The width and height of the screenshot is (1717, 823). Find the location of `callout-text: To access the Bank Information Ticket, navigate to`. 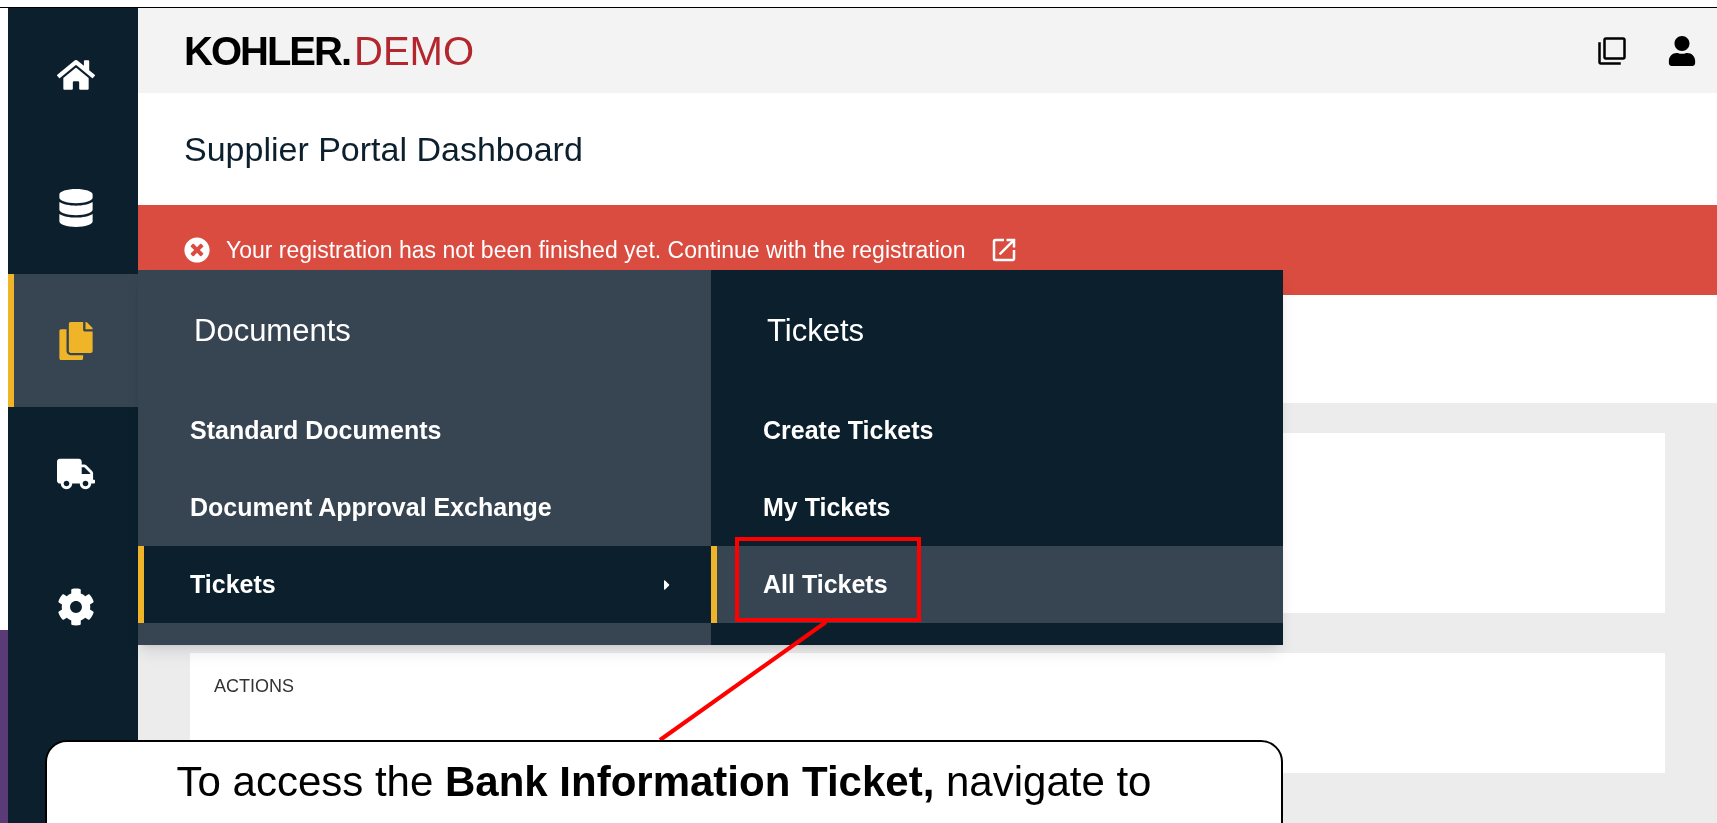

callout-text: To access the Bank Information Ticket, navigate to is located at coordinates (664, 782).